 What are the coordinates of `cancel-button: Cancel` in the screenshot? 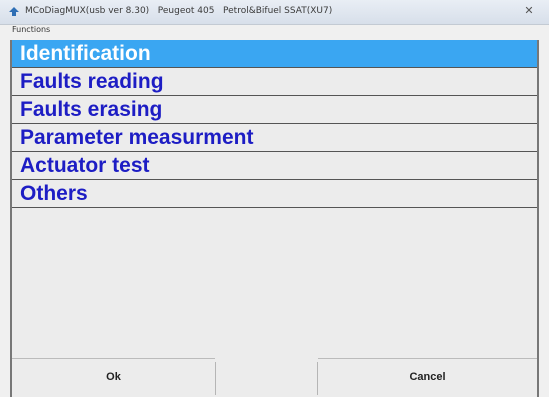 It's located at (427, 376).